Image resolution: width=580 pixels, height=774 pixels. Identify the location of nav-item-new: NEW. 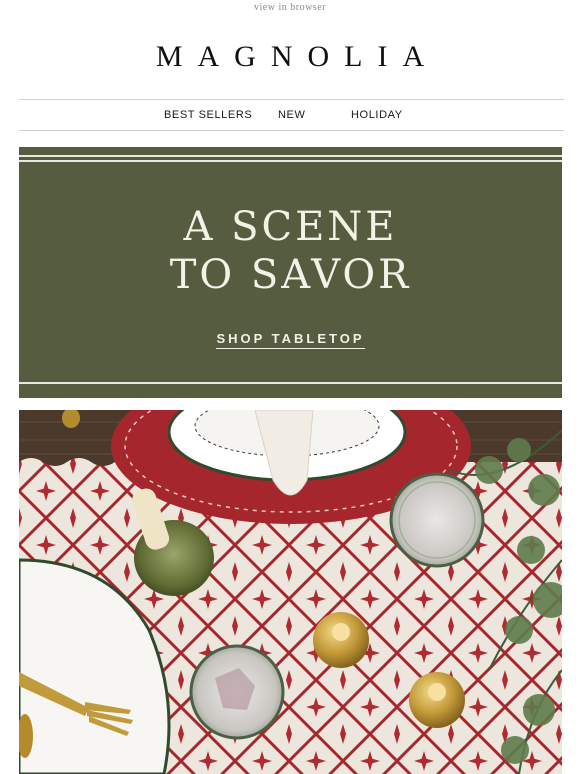
(291, 115).